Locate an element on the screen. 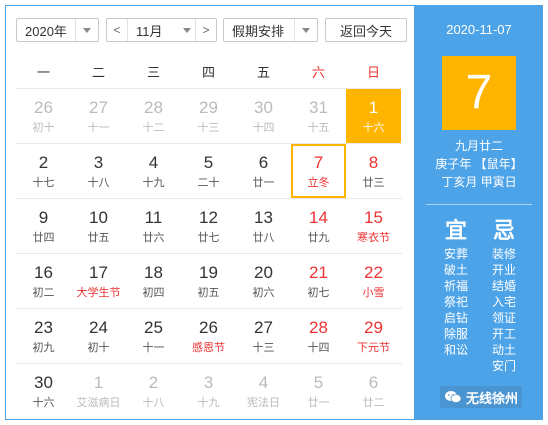  day-cell: 9 廿四 is located at coordinates (43, 226).